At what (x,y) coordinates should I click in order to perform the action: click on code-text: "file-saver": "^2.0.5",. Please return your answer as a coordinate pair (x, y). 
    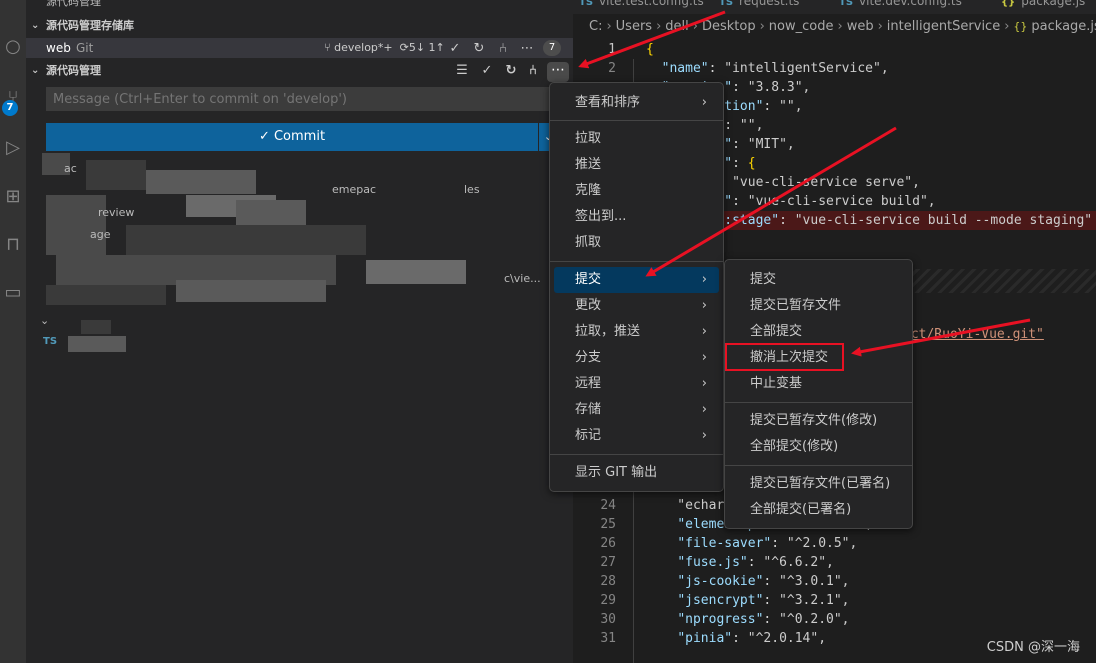
    Looking at the image, I should click on (767, 543).